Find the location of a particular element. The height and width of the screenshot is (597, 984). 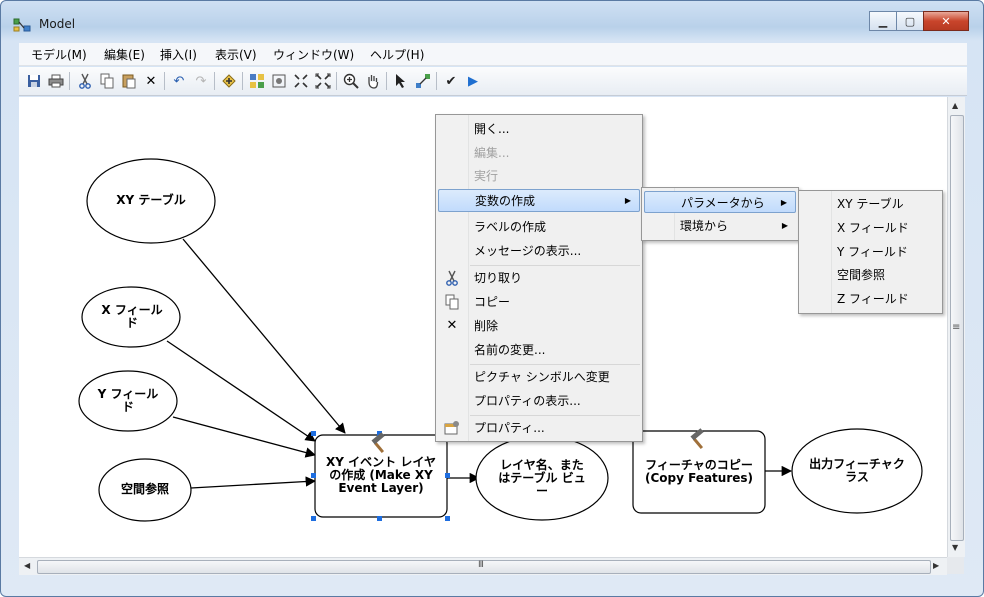

horizontal-grip-icon: III is located at coordinates (481, 565).